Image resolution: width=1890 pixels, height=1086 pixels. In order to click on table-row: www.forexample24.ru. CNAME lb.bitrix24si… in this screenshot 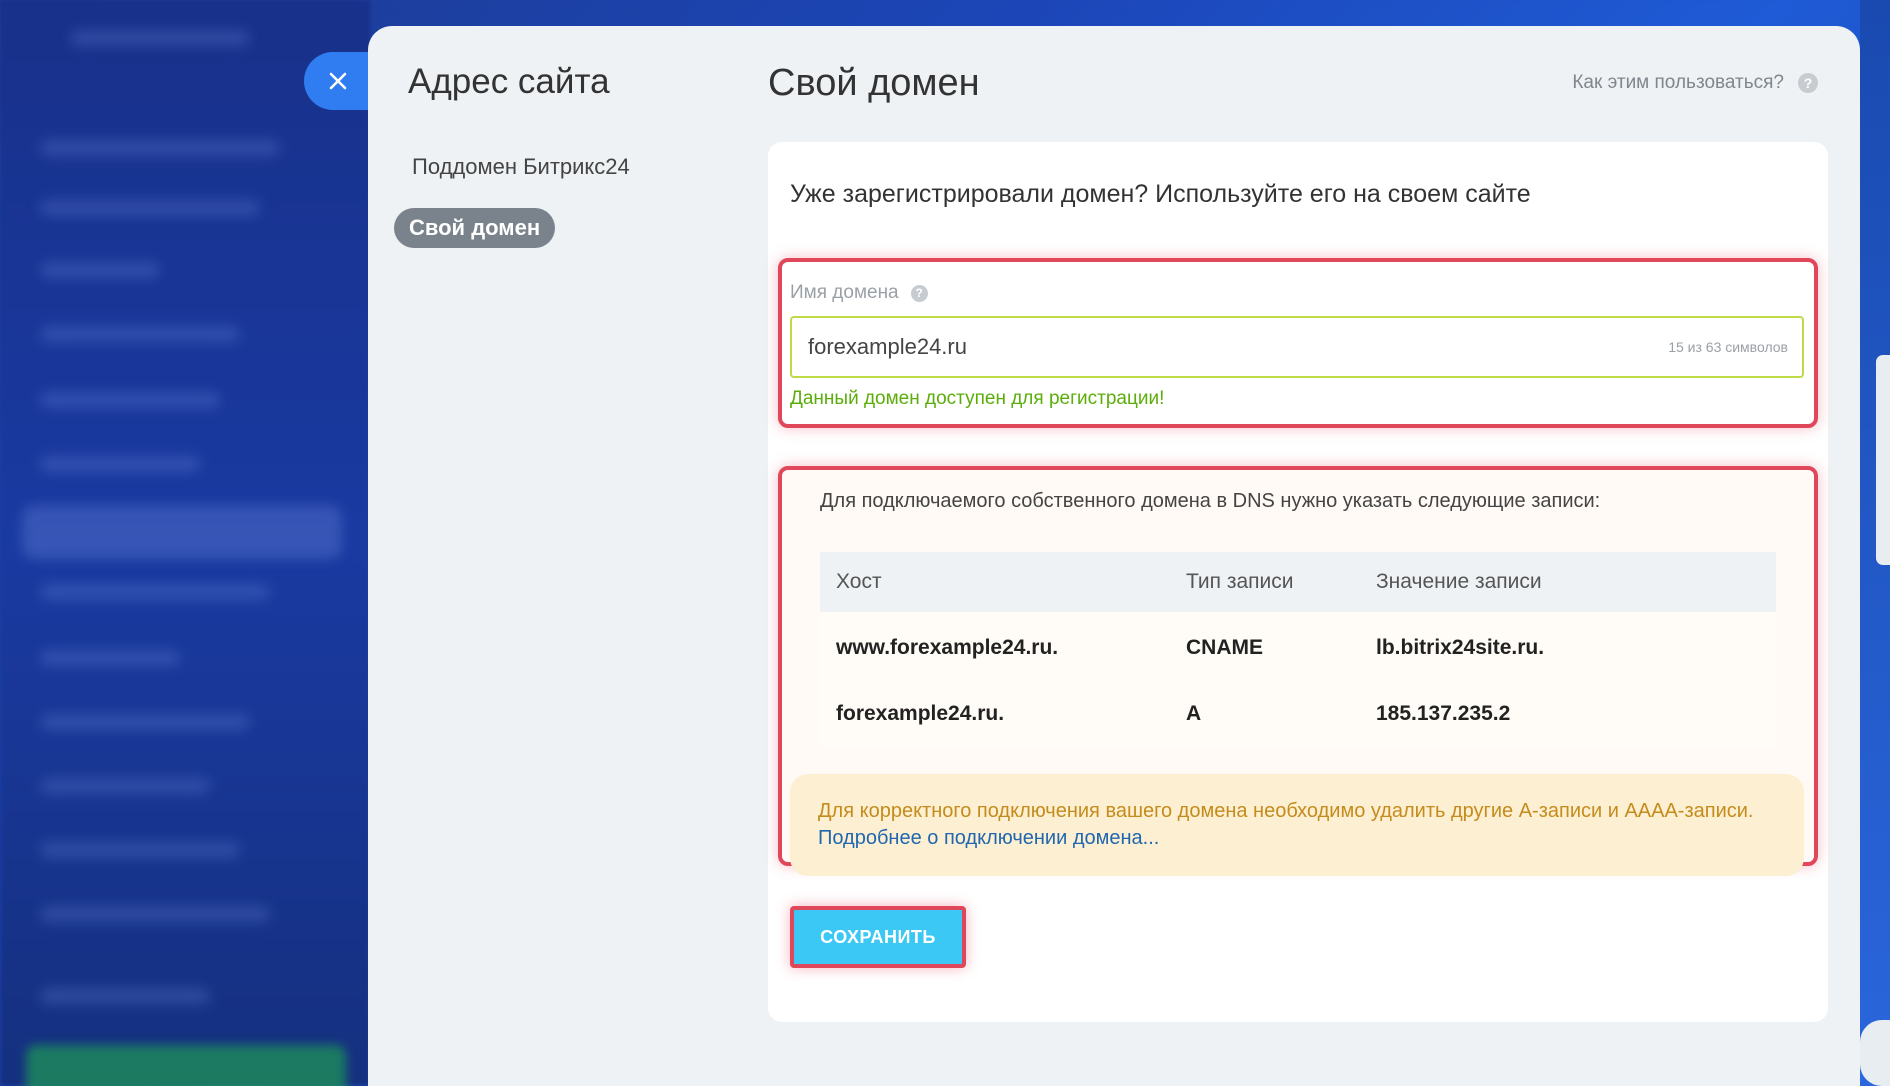, I will do `click(1298, 646)`.